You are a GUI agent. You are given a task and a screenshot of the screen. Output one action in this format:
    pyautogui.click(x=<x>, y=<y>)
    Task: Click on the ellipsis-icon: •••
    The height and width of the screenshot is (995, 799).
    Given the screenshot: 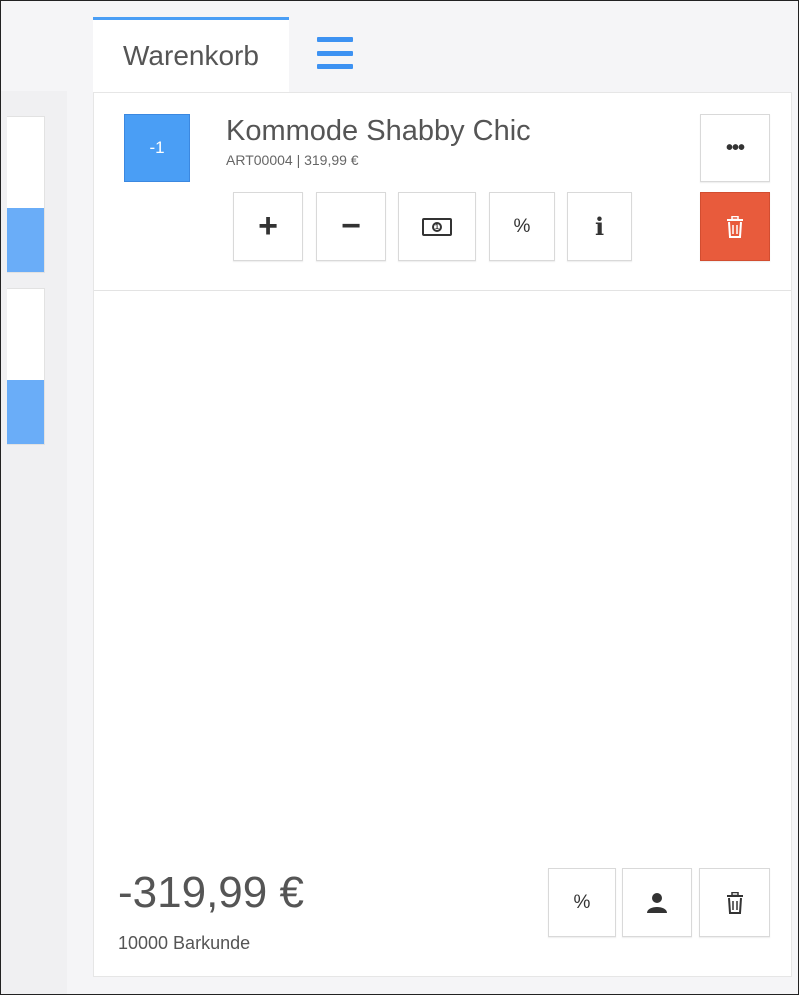 What is the action you would take?
    pyautogui.click(x=735, y=147)
    